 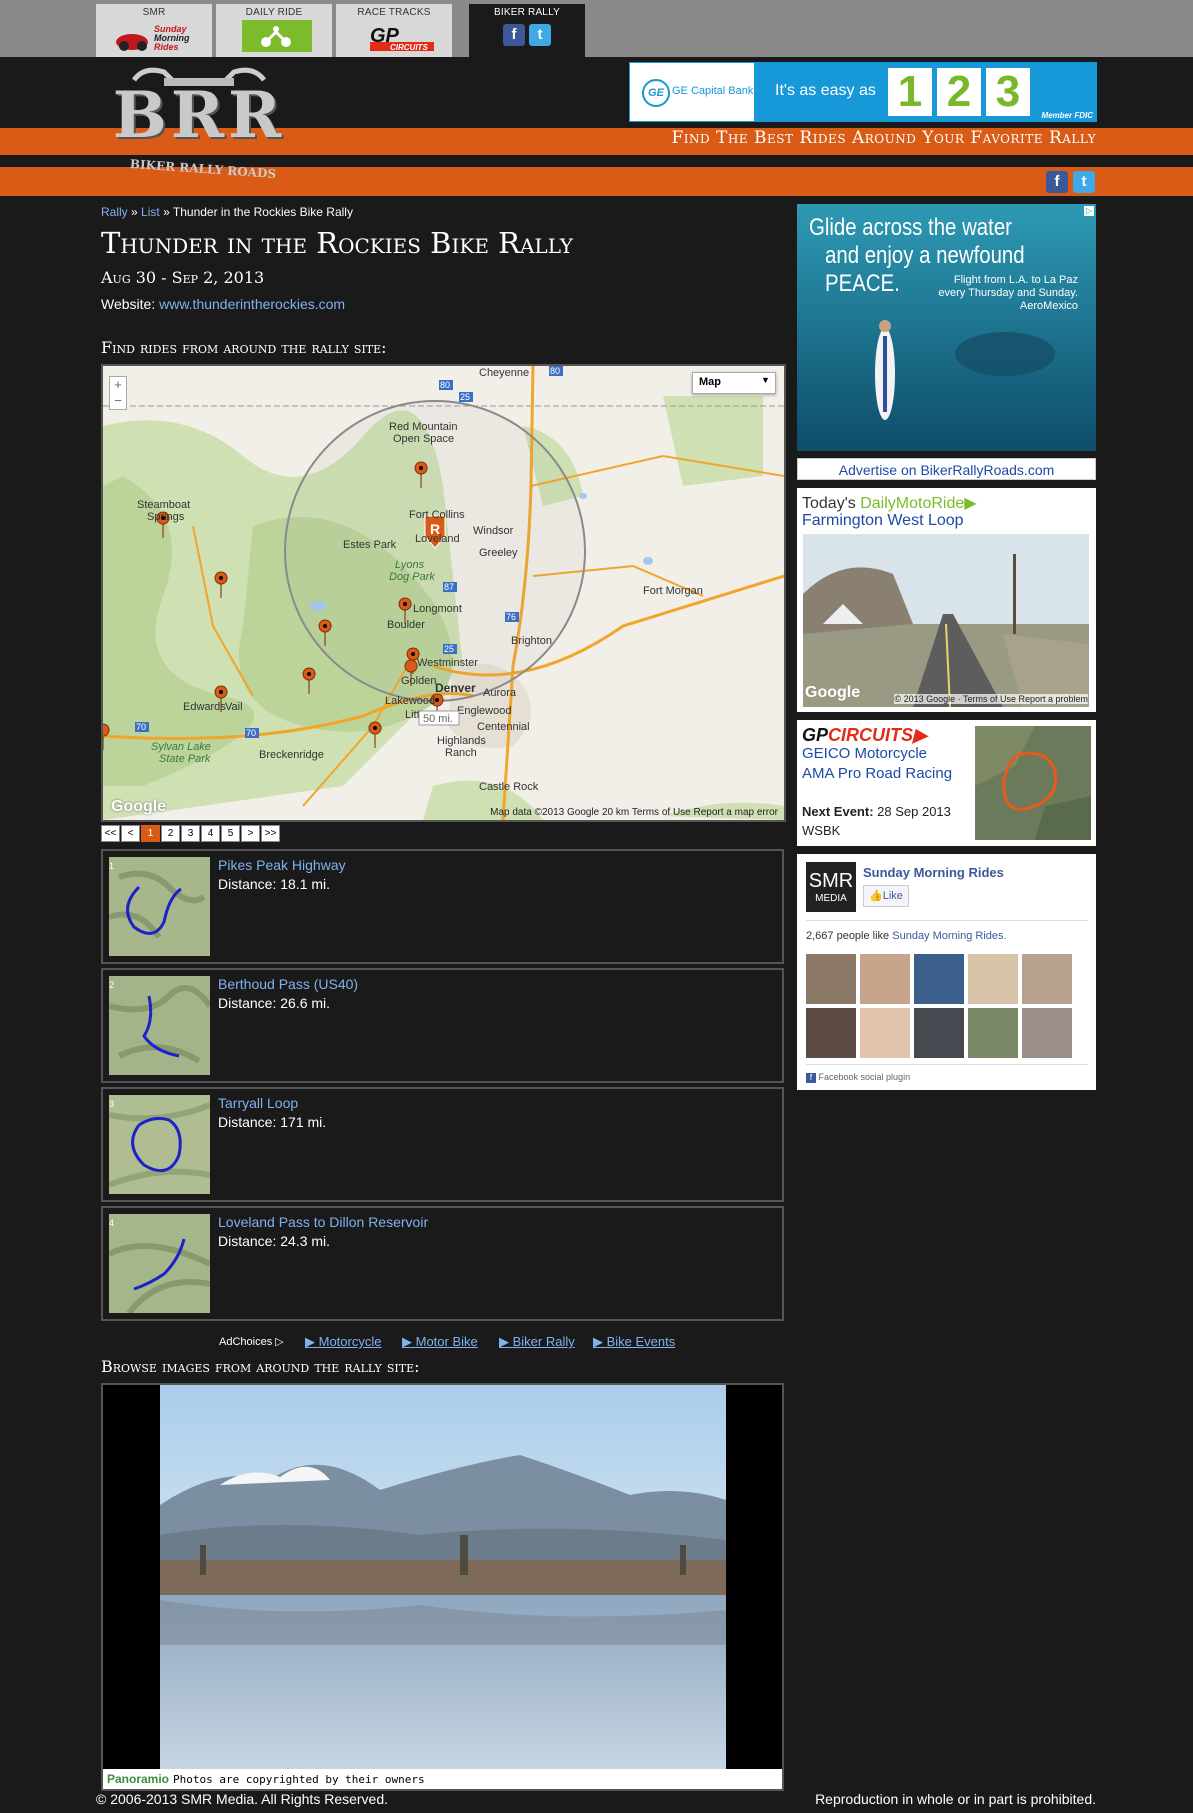 What do you see at coordinates (825, 90) in the screenshot?
I see `ge-ad-text: It's as easy as` at bounding box center [825, 90].